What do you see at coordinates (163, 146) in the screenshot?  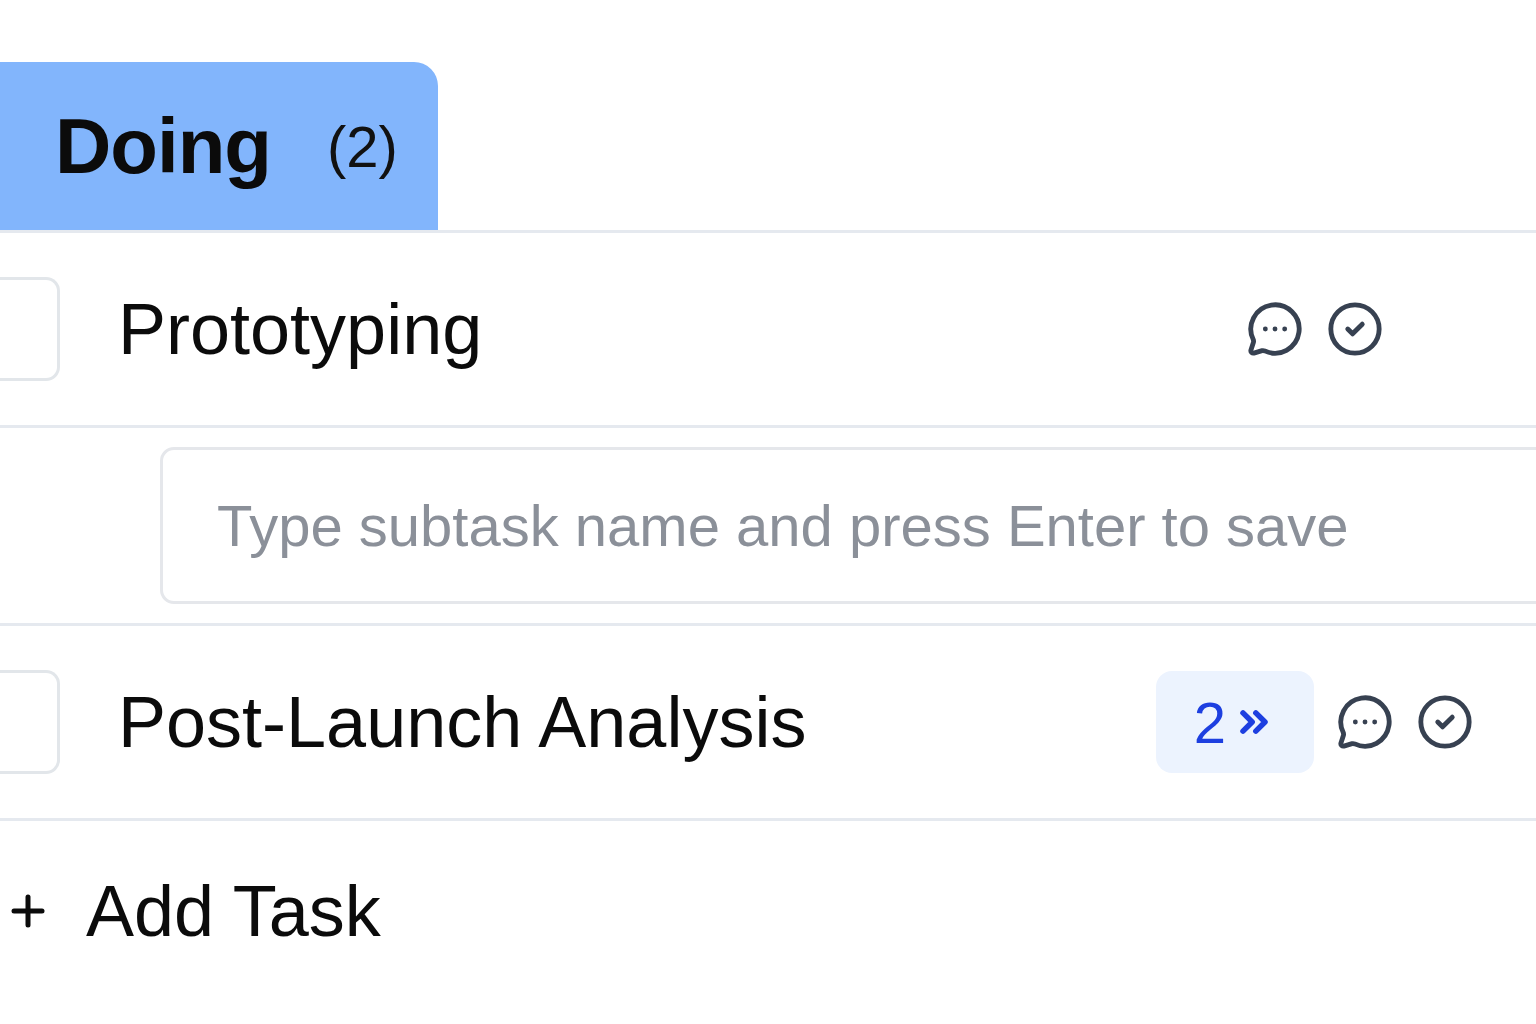 I see `column-title: Doing` at bounding box center [163, 146].